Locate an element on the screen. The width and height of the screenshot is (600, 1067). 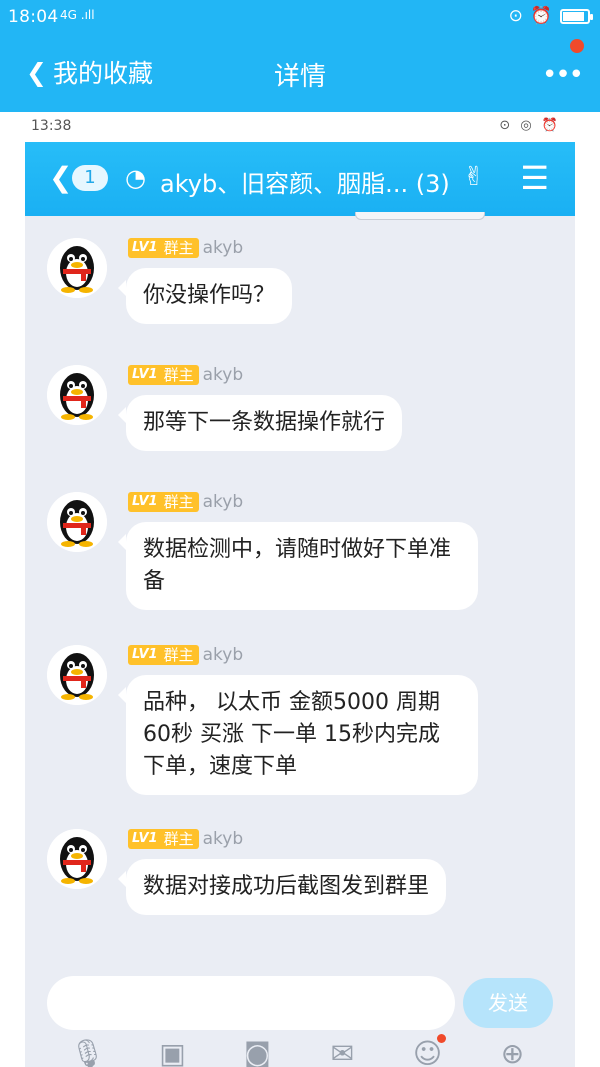
inner-status-time: 13:38 is located at coordinates (51, 126).